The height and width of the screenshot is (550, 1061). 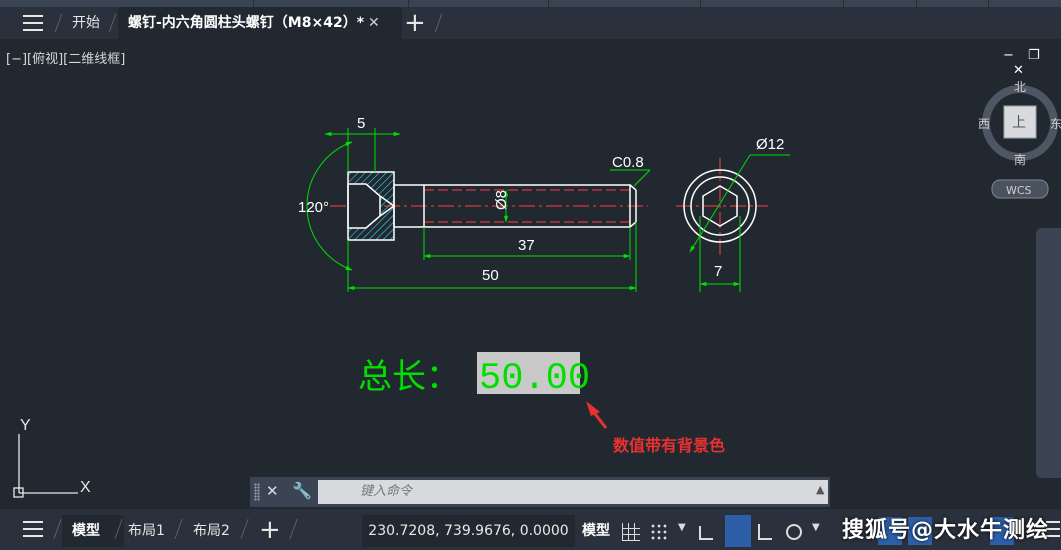 What do you see at coordinates (770, 144) in the screenshot?
I see `dim-circle-diameter: Ø12` at bounding box center [770, 144].